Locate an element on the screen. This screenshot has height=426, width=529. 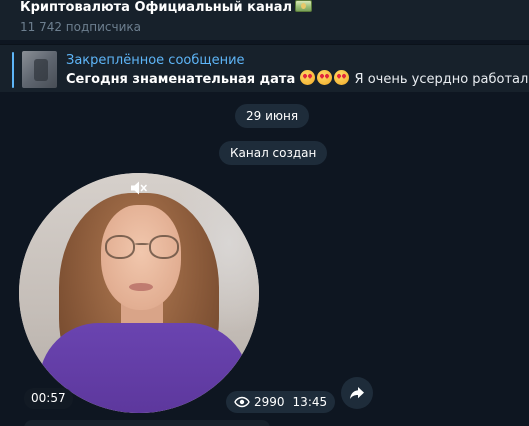
pinned-text-rest: Я очень усердно работала и ста is located at coordinates (441, 79).